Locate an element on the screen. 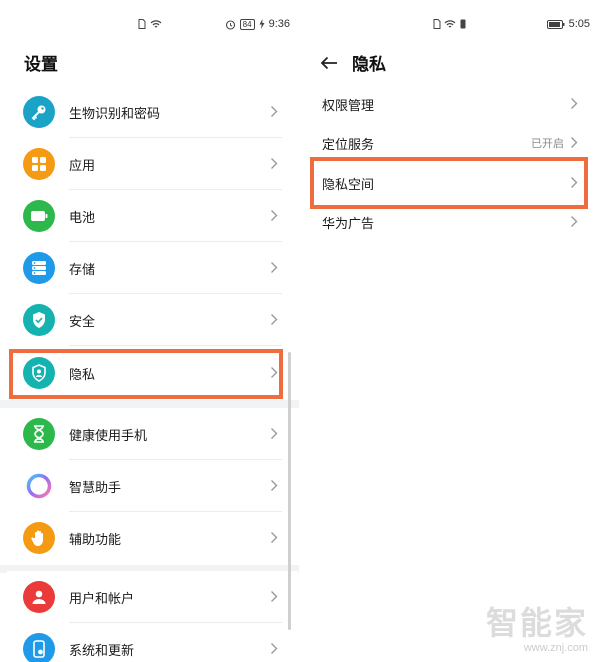  back-arrow-icon is located at coordinates (329, 63).